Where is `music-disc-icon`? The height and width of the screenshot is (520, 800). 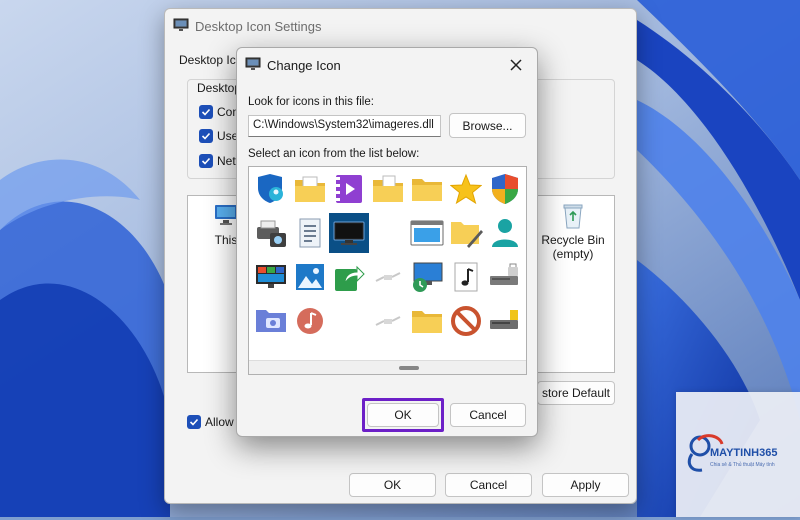 music-disc-icon is located at coordinates (310, 321).